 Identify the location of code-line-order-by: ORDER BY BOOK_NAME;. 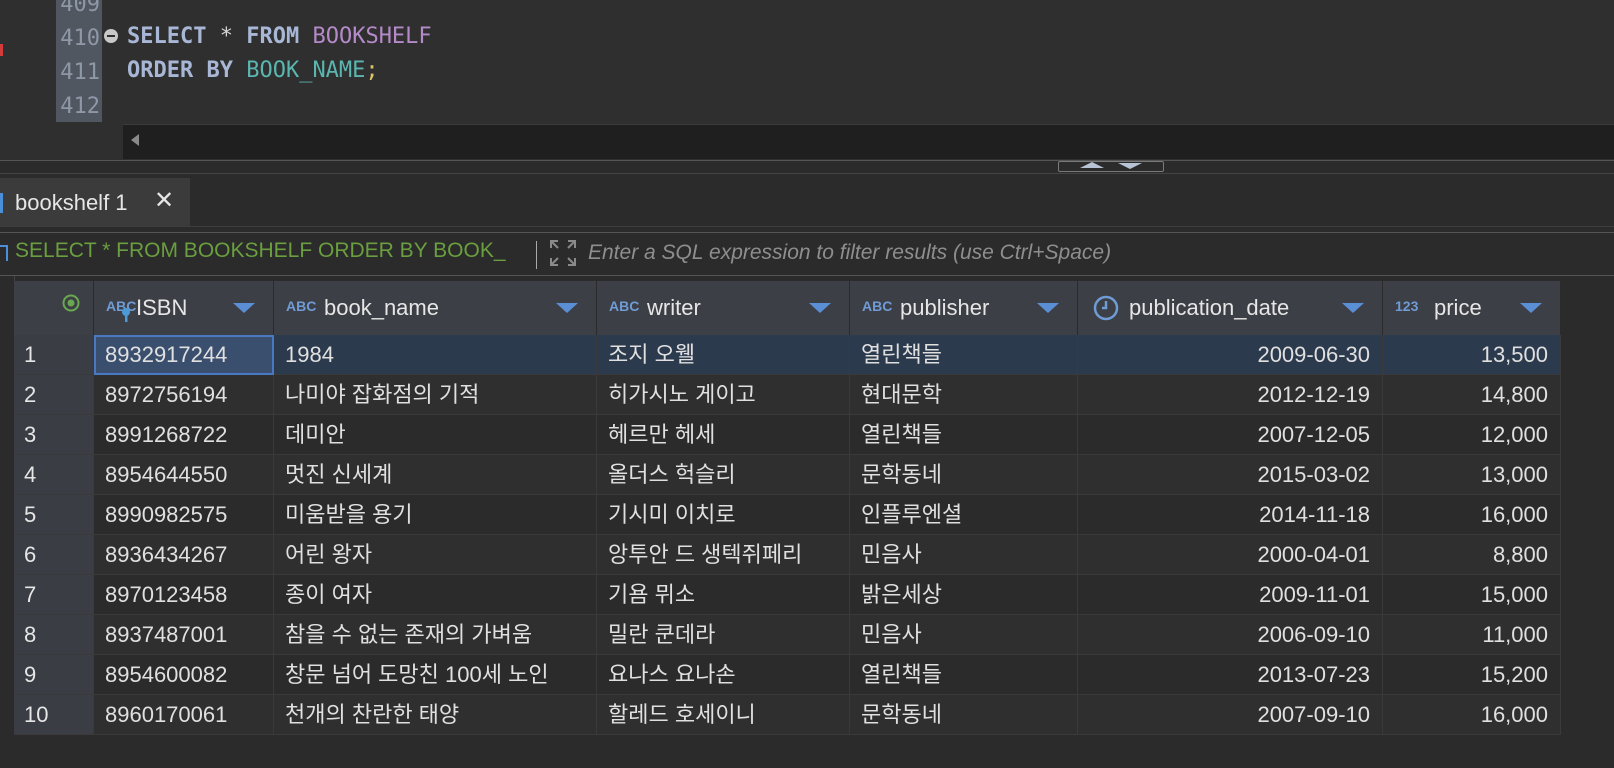
(253, 70).